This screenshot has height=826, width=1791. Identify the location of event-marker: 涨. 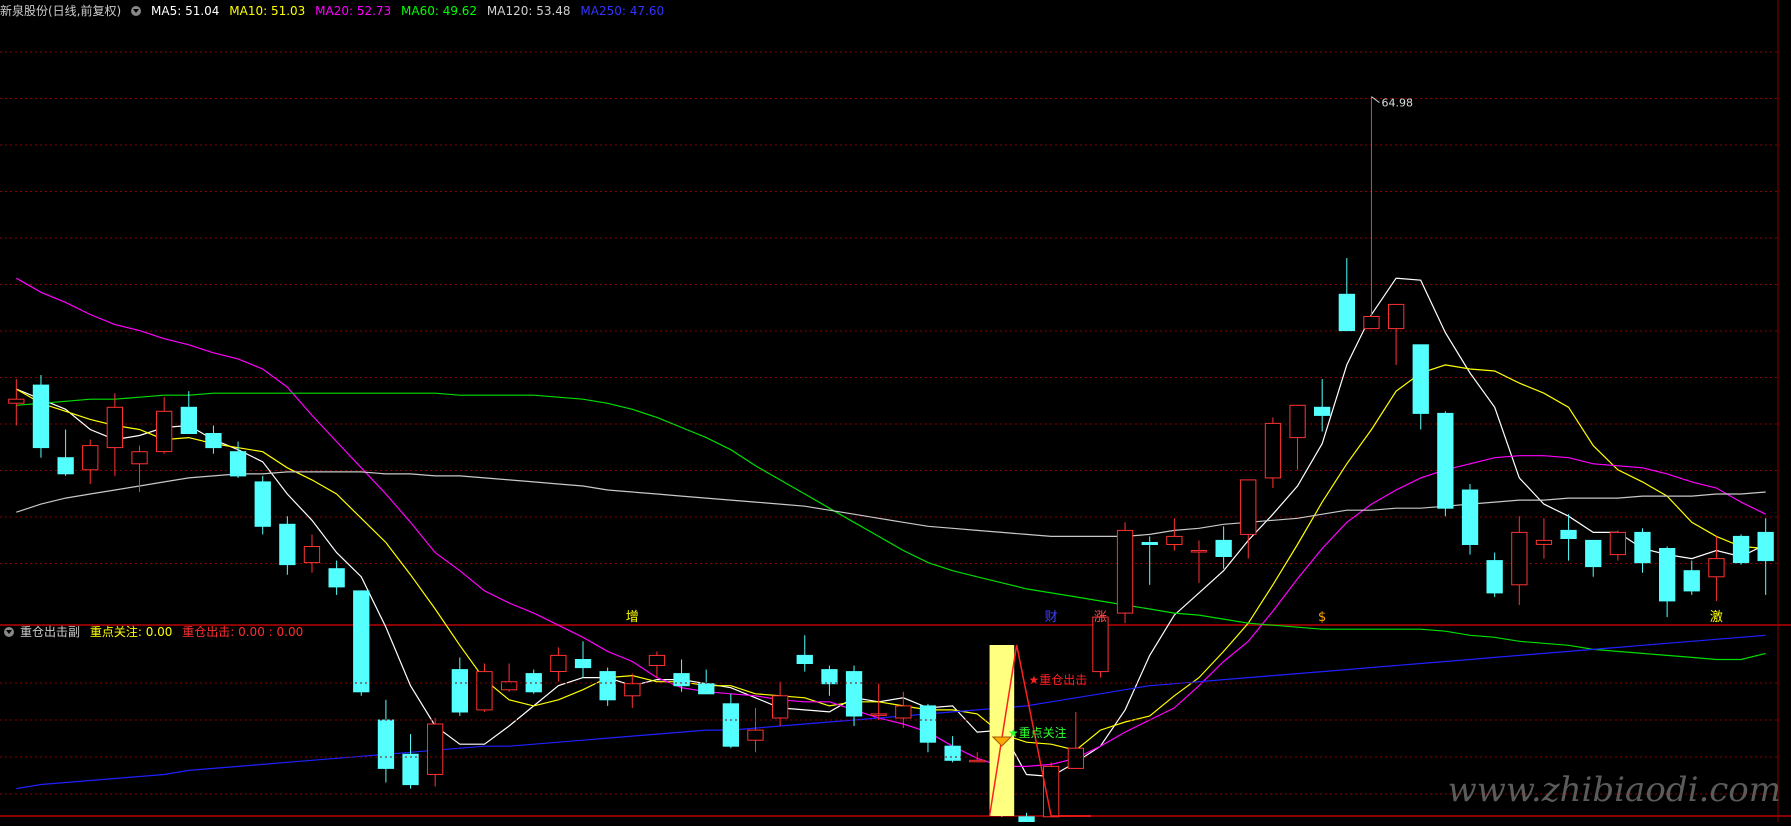
(1100, 617).